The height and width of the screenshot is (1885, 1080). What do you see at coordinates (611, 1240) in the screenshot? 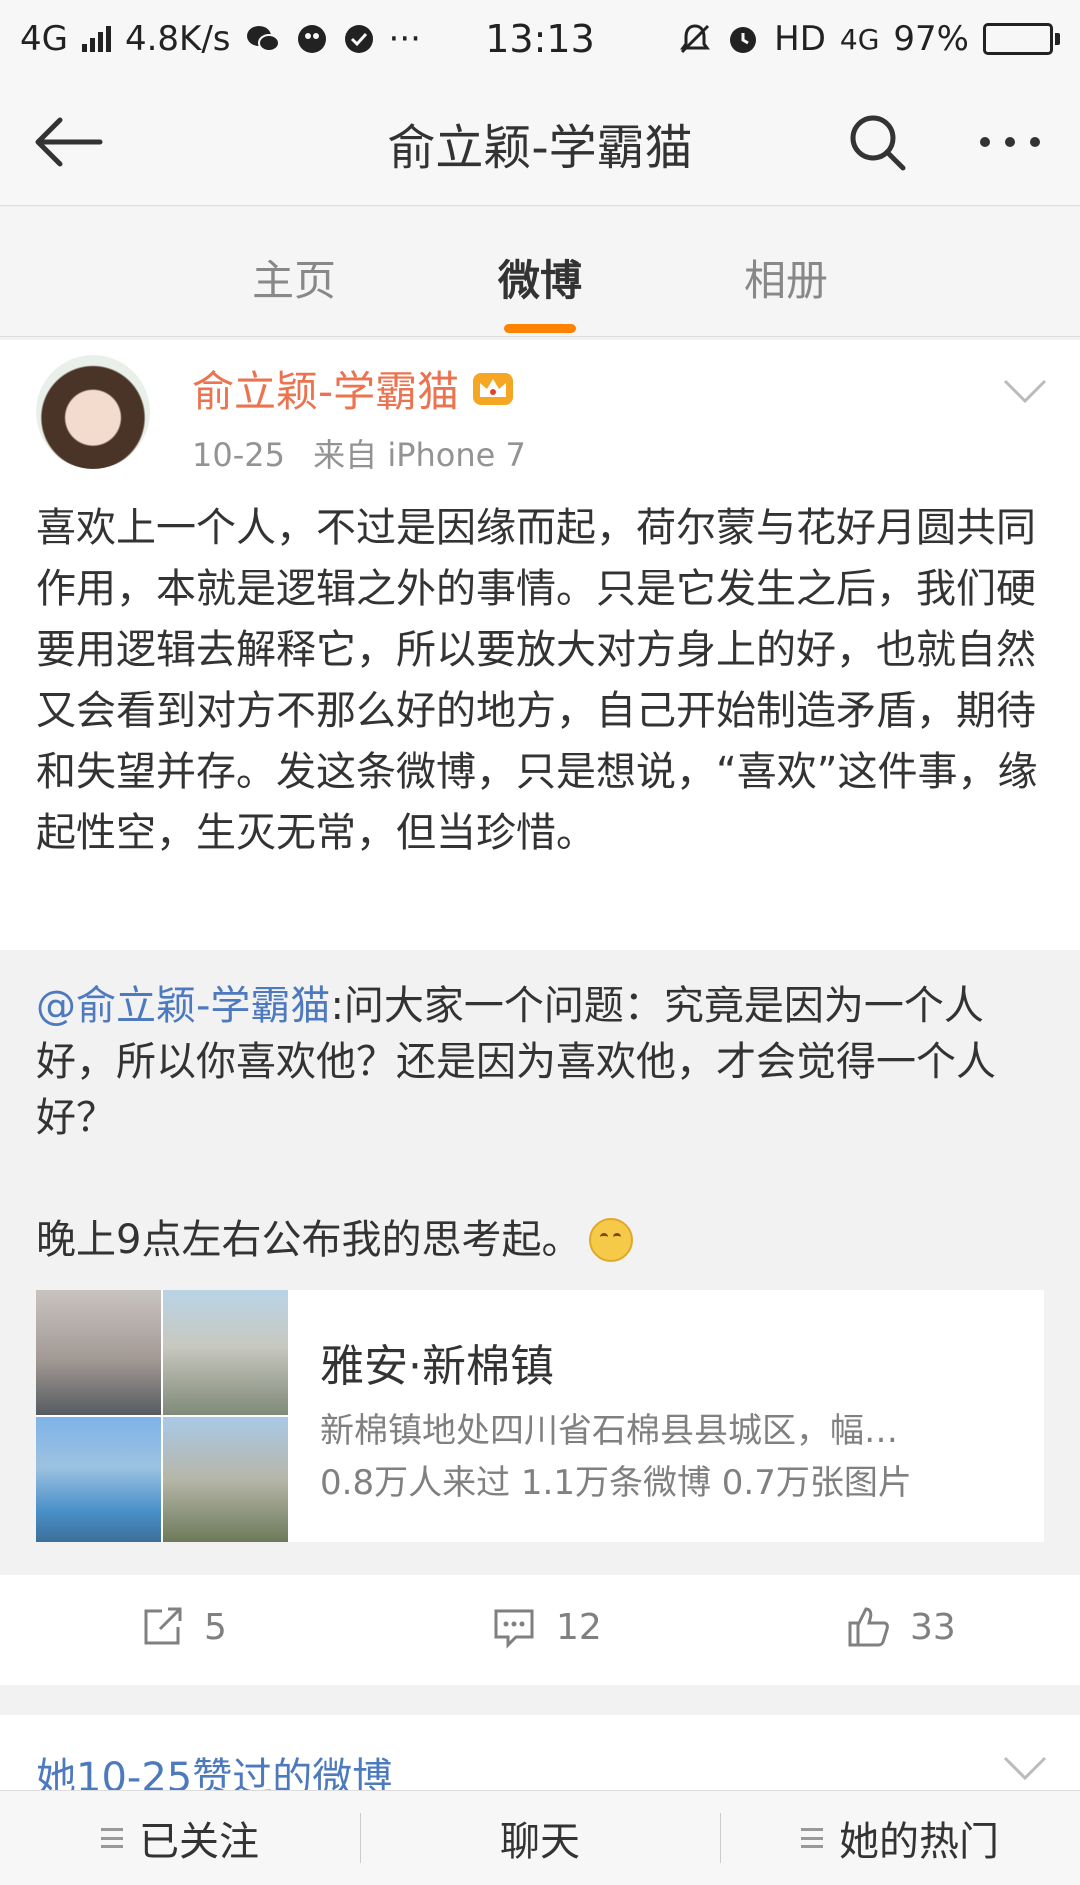
I see `thinking-emoji-icon` at bounding box center [611, 1240].